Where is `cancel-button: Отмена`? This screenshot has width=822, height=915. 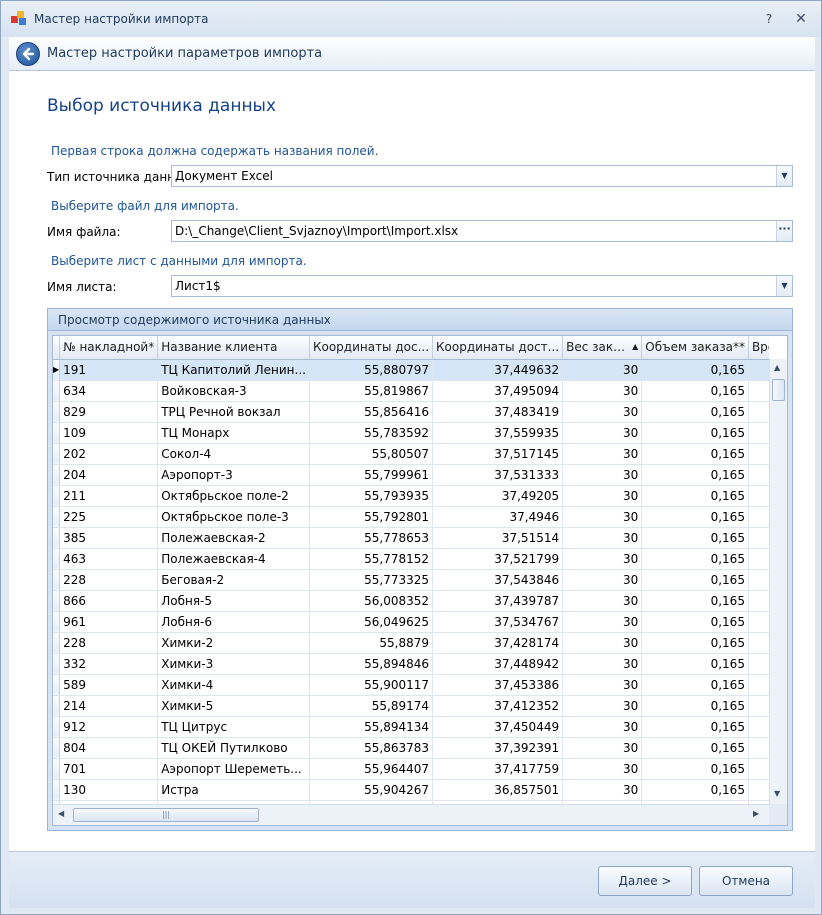
cancel-button: Отмена is located at coordinates (746, 881).